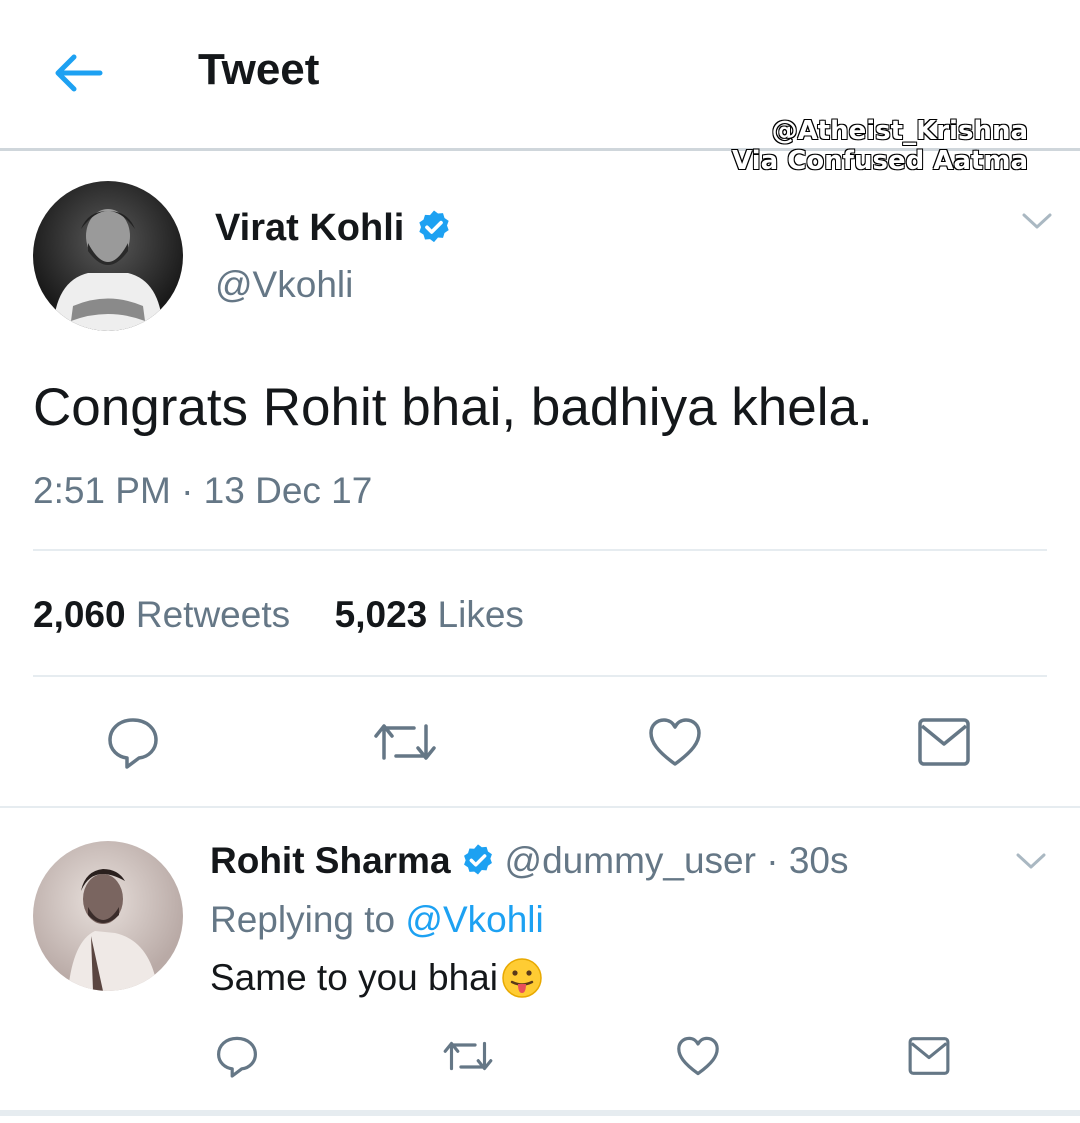 The width and height of the screenshot is (1080, 1123). I want to click on face-with-tongue-emoji, so click(522, 978).